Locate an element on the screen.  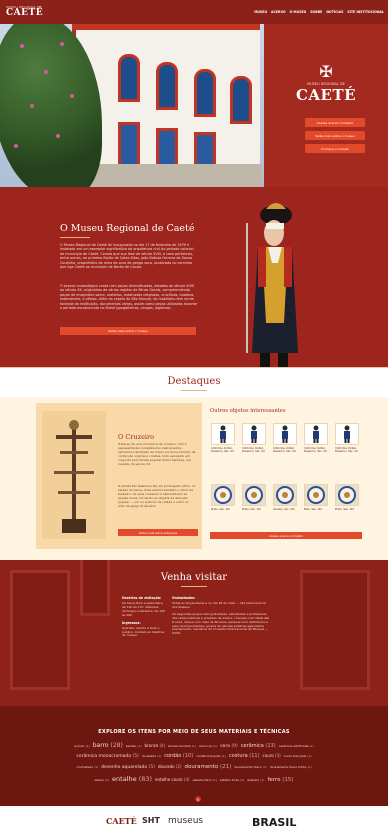
material-tag-link: cerâmica monocromada (5) is located at coordinates (107, 756).